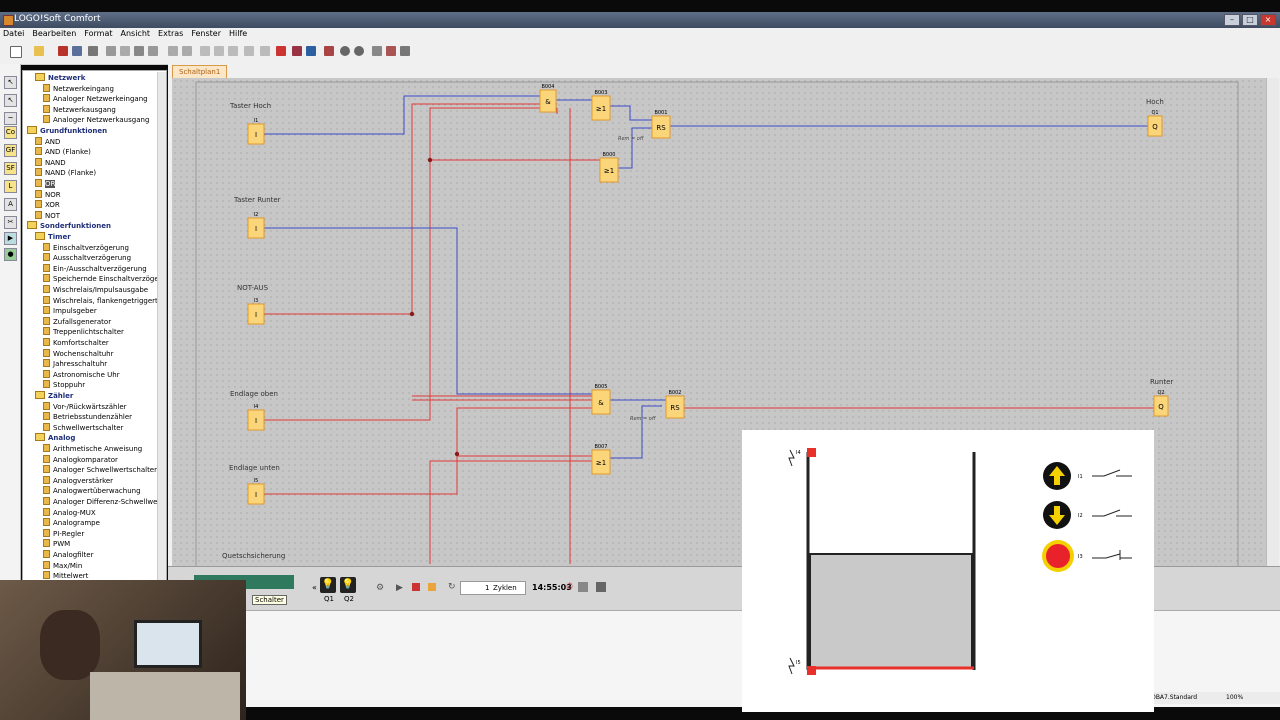 This screenshot has height=720, width=1280. Describe the element at coordinates (380, 588) in the screenshot. I see `network-icon: ⚙` at that location.